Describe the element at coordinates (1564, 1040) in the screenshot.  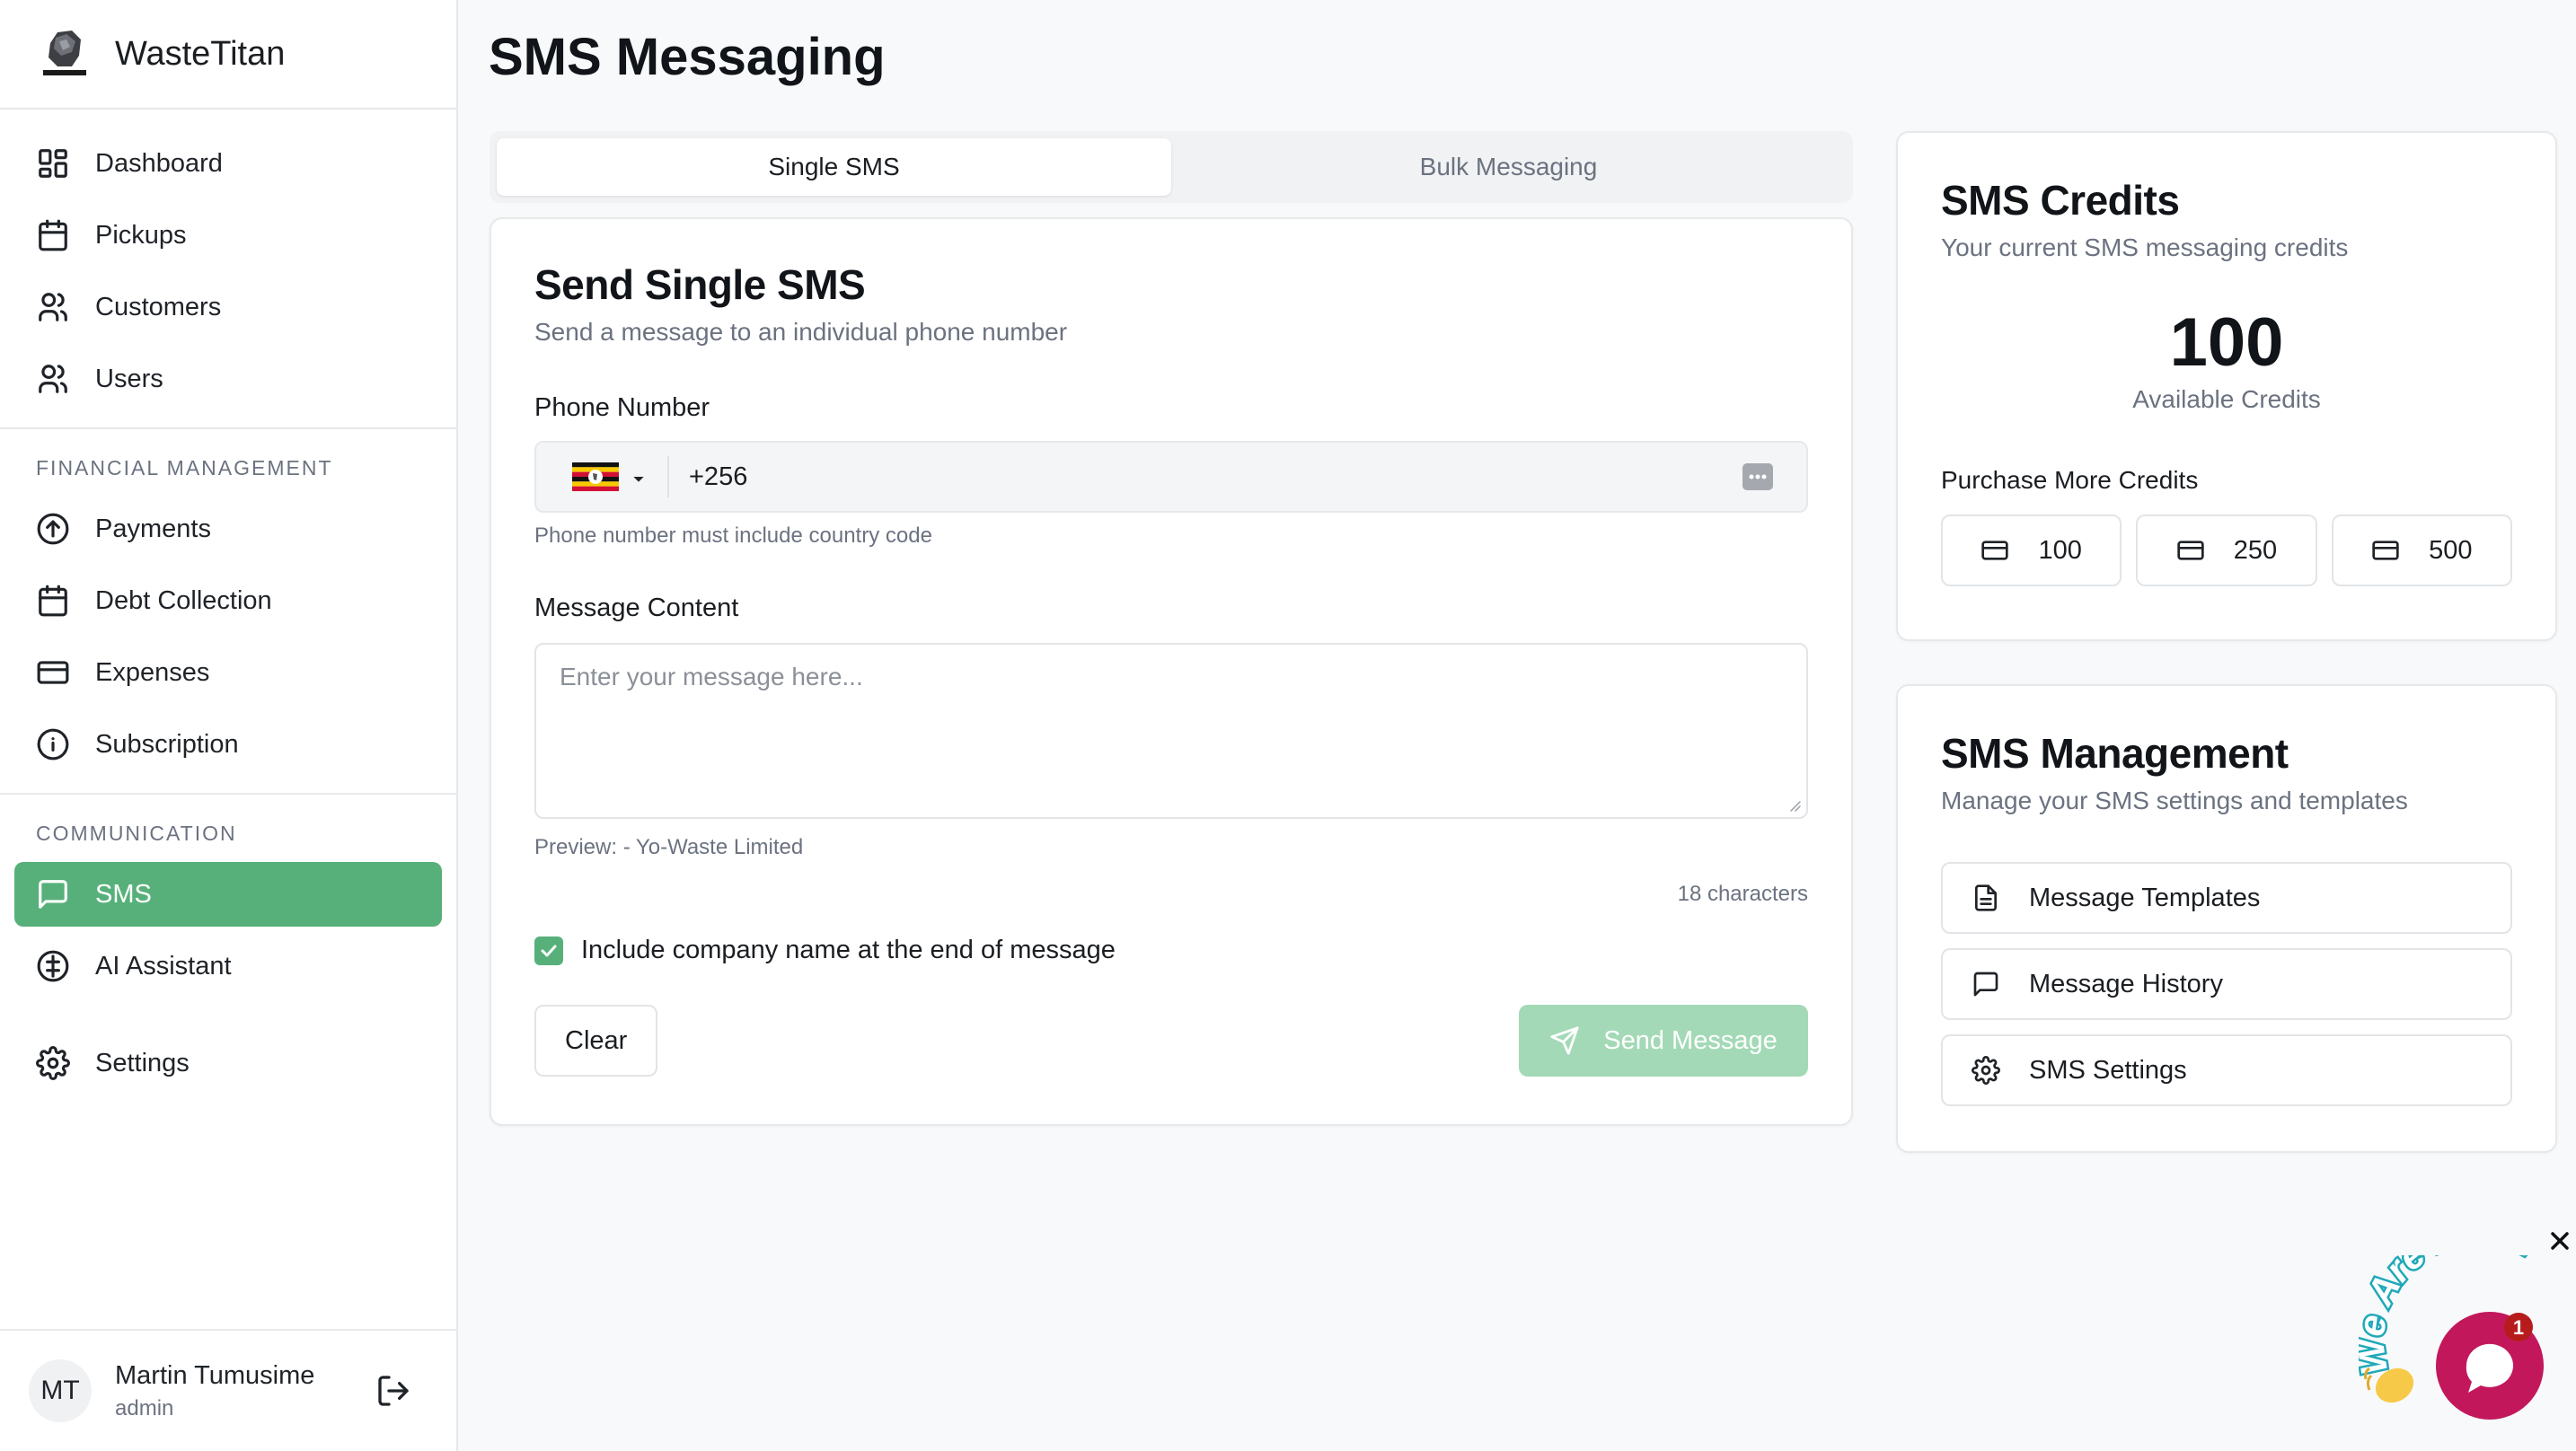
I see `send-icon` at that location.